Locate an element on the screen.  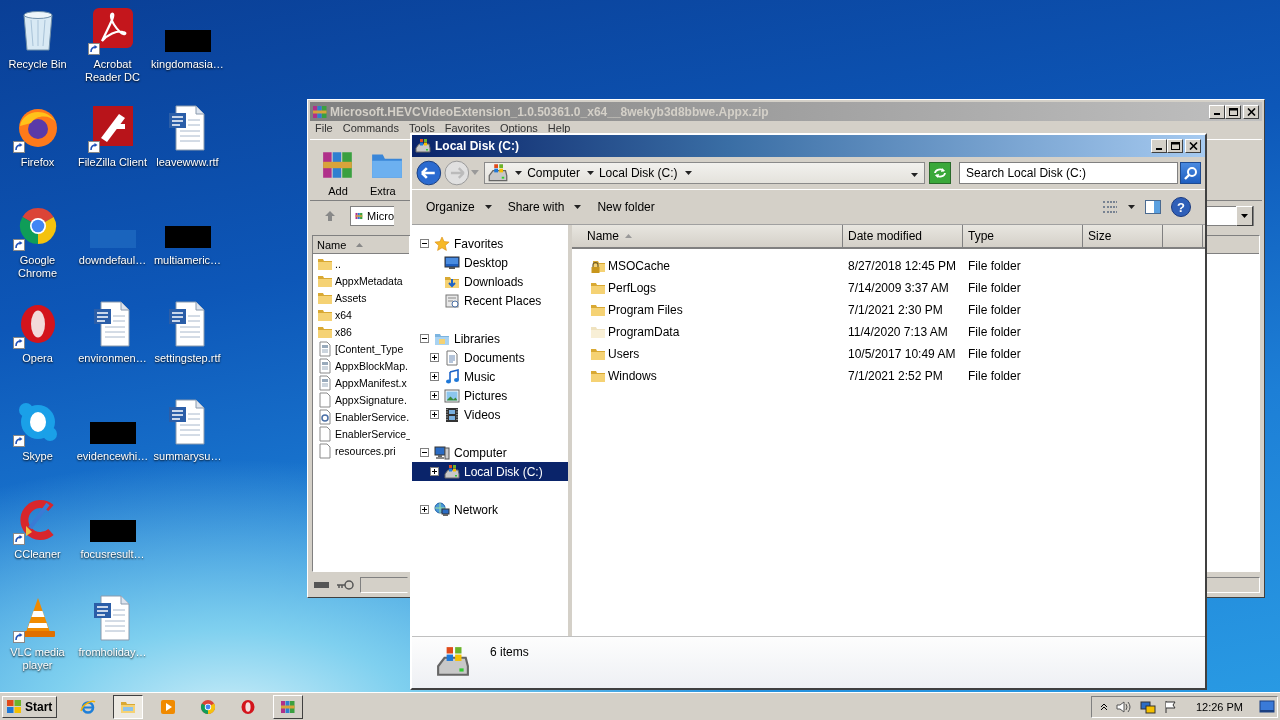
file-name: AppxSignature. is located at coordinates (371, 399).